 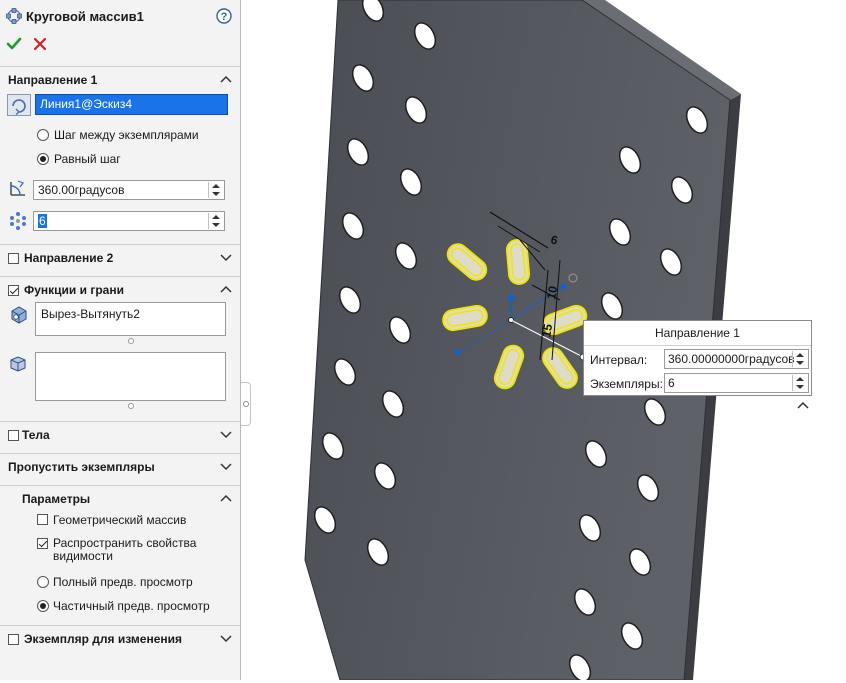 What do you see at coordinates (120, 257) in the screenshot?
I see `section-direction2-header: Направление 2` at bounding box center [120, 257].